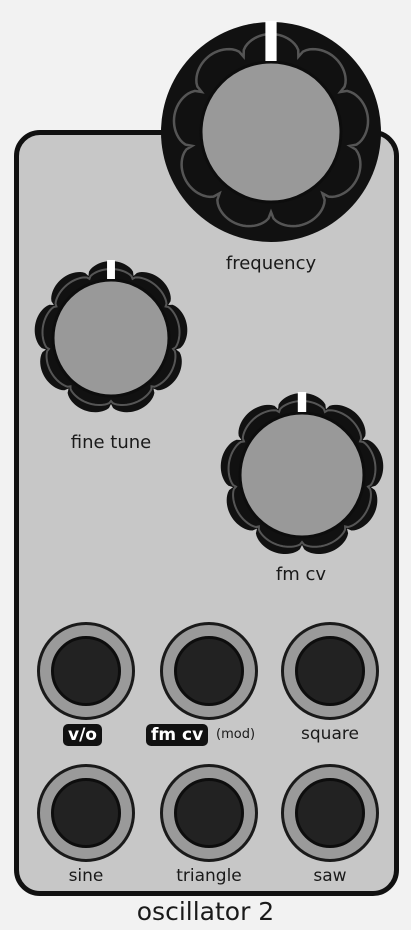 The image size is (411, 930). What do you see at coordinates (236, 734) in the screenshot?
I see `mod-note: (mod)` at bounding box center [236, 734].